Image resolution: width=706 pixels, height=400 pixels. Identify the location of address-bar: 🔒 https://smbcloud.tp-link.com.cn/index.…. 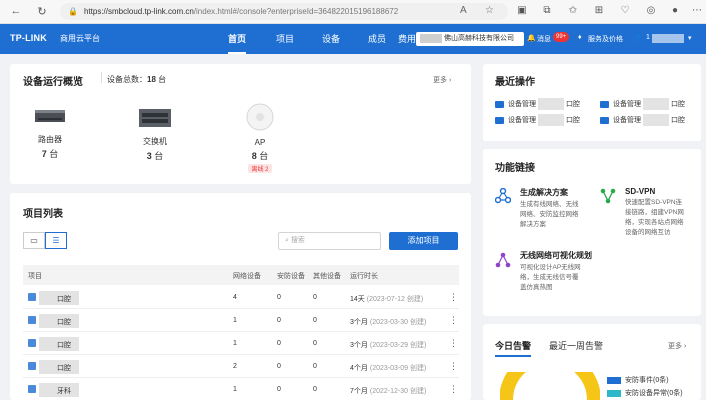
(284, 11).